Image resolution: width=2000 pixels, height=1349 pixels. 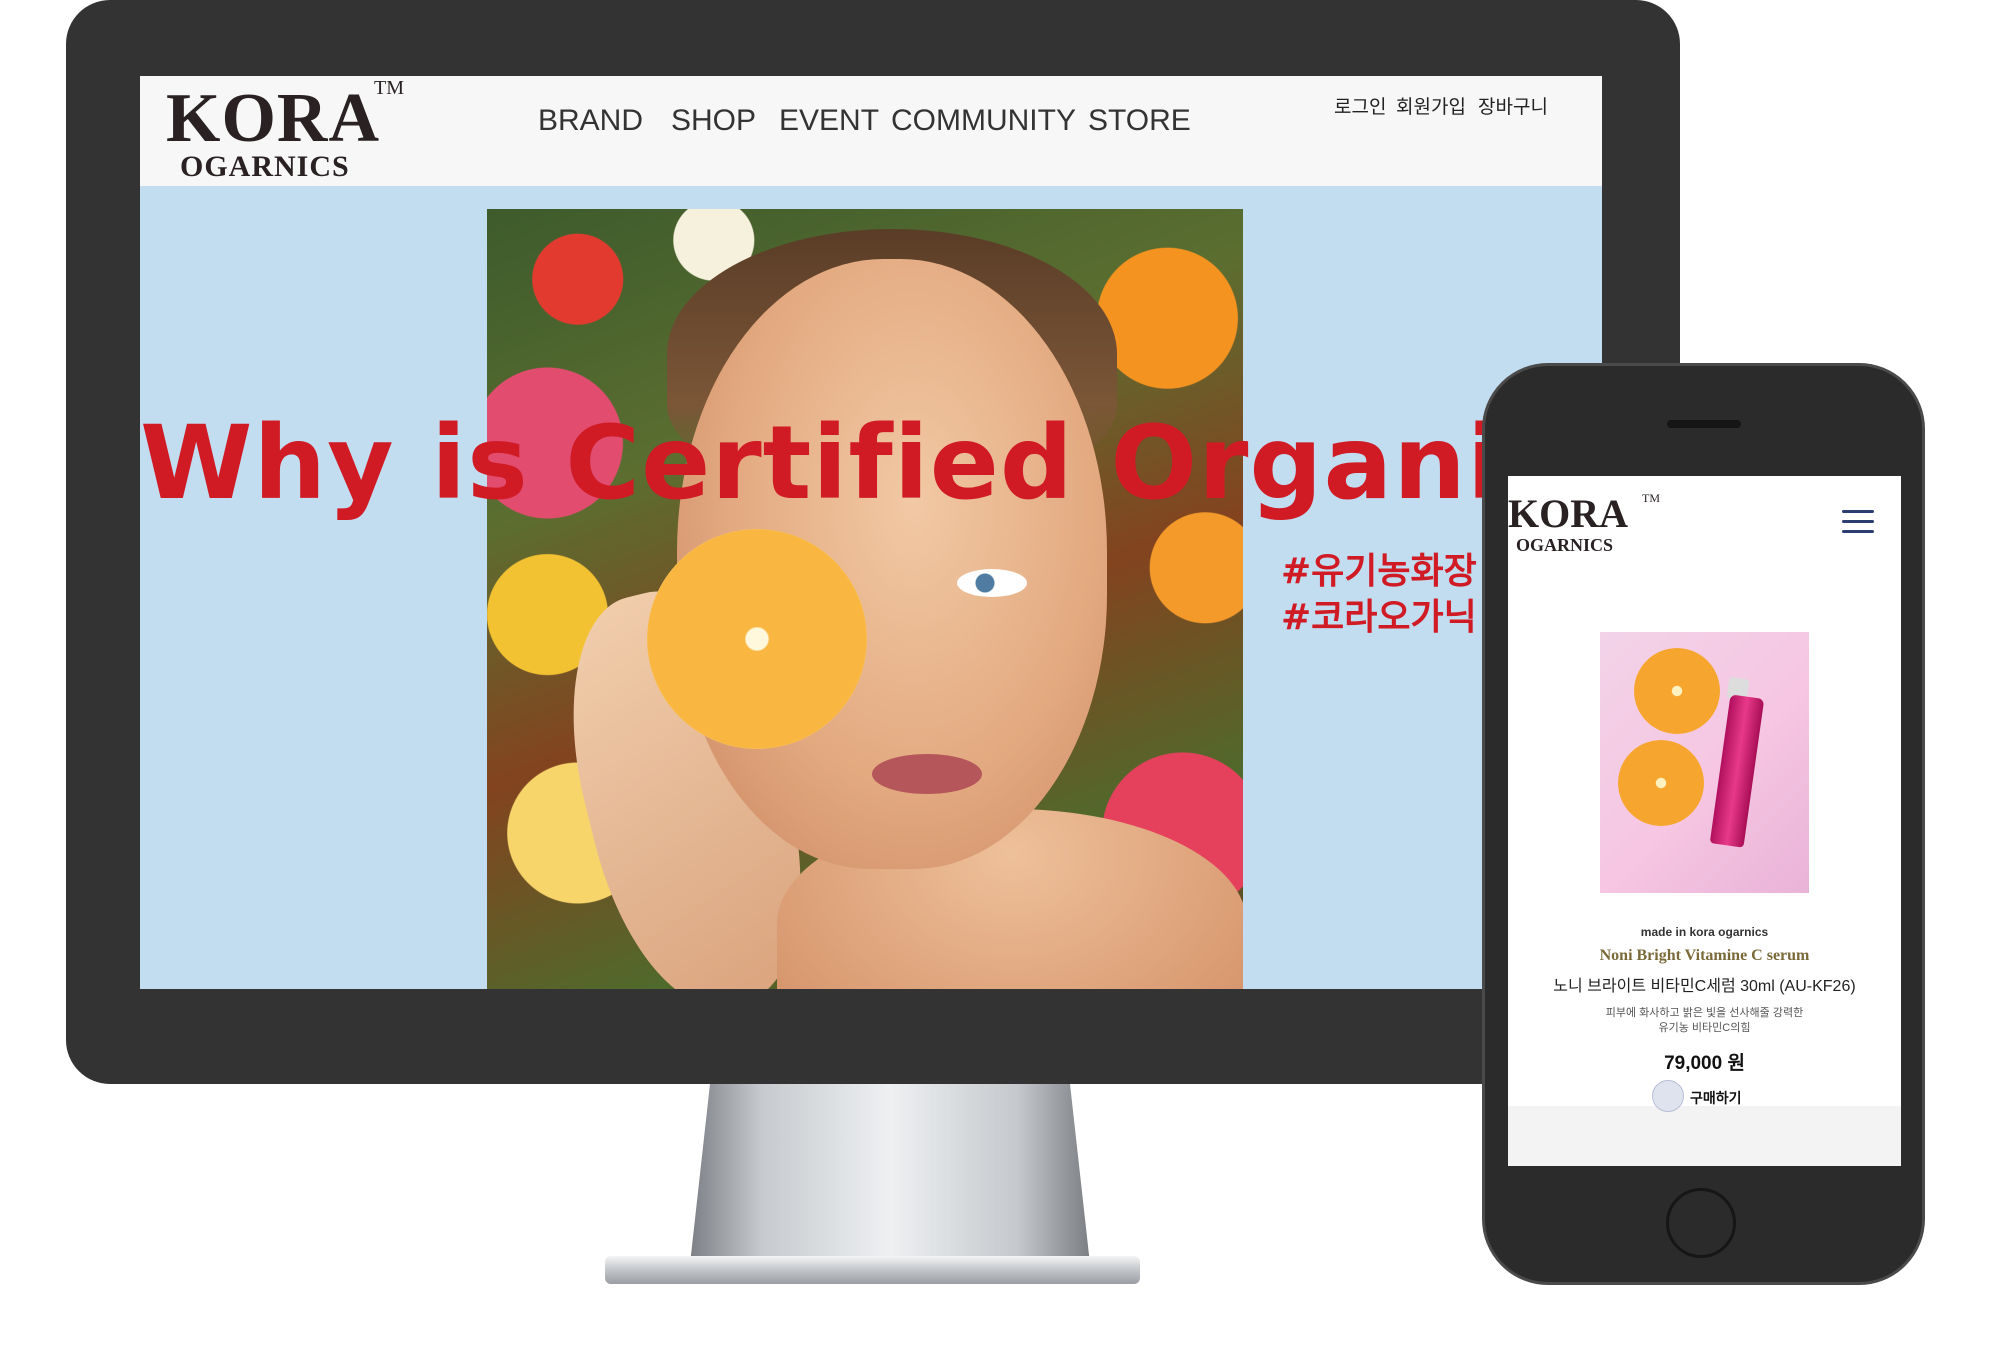 I want to click on product-made-in: made in kora ogarnics, so click(x=1704, y=932).